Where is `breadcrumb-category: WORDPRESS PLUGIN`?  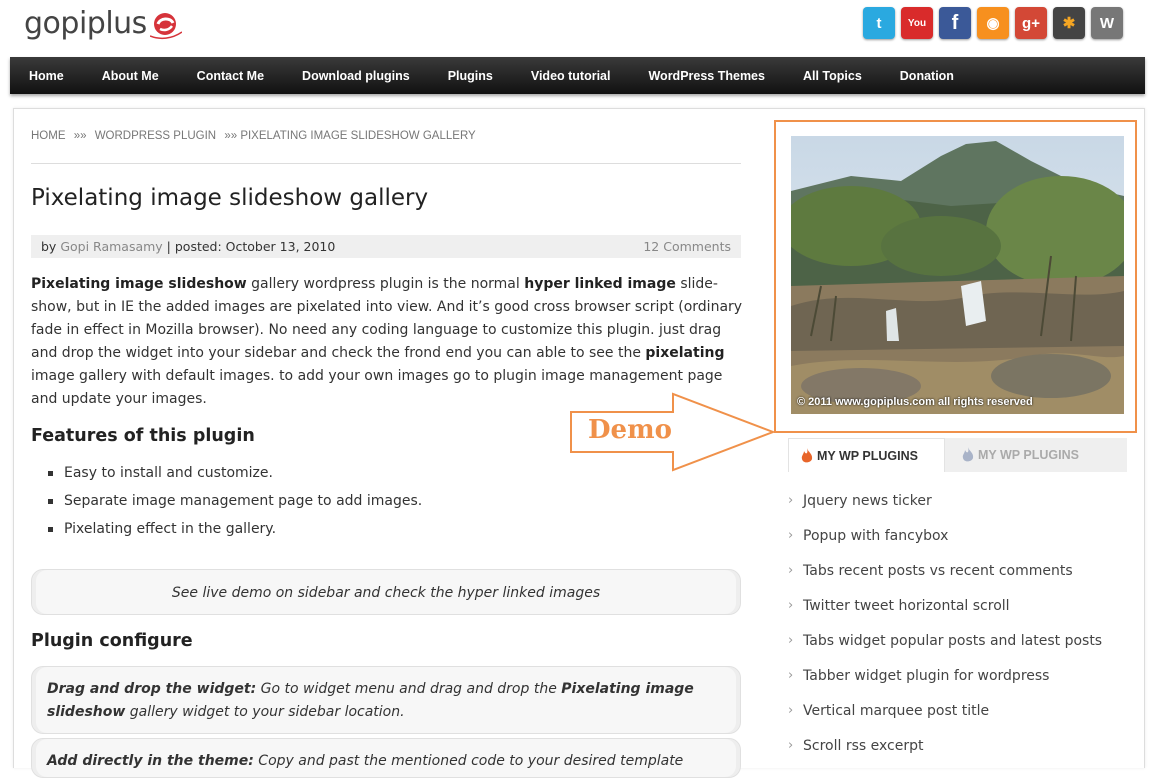
breadcrumb-category: WORDPRESS PLUGIN is located at coordinates (155, 136).